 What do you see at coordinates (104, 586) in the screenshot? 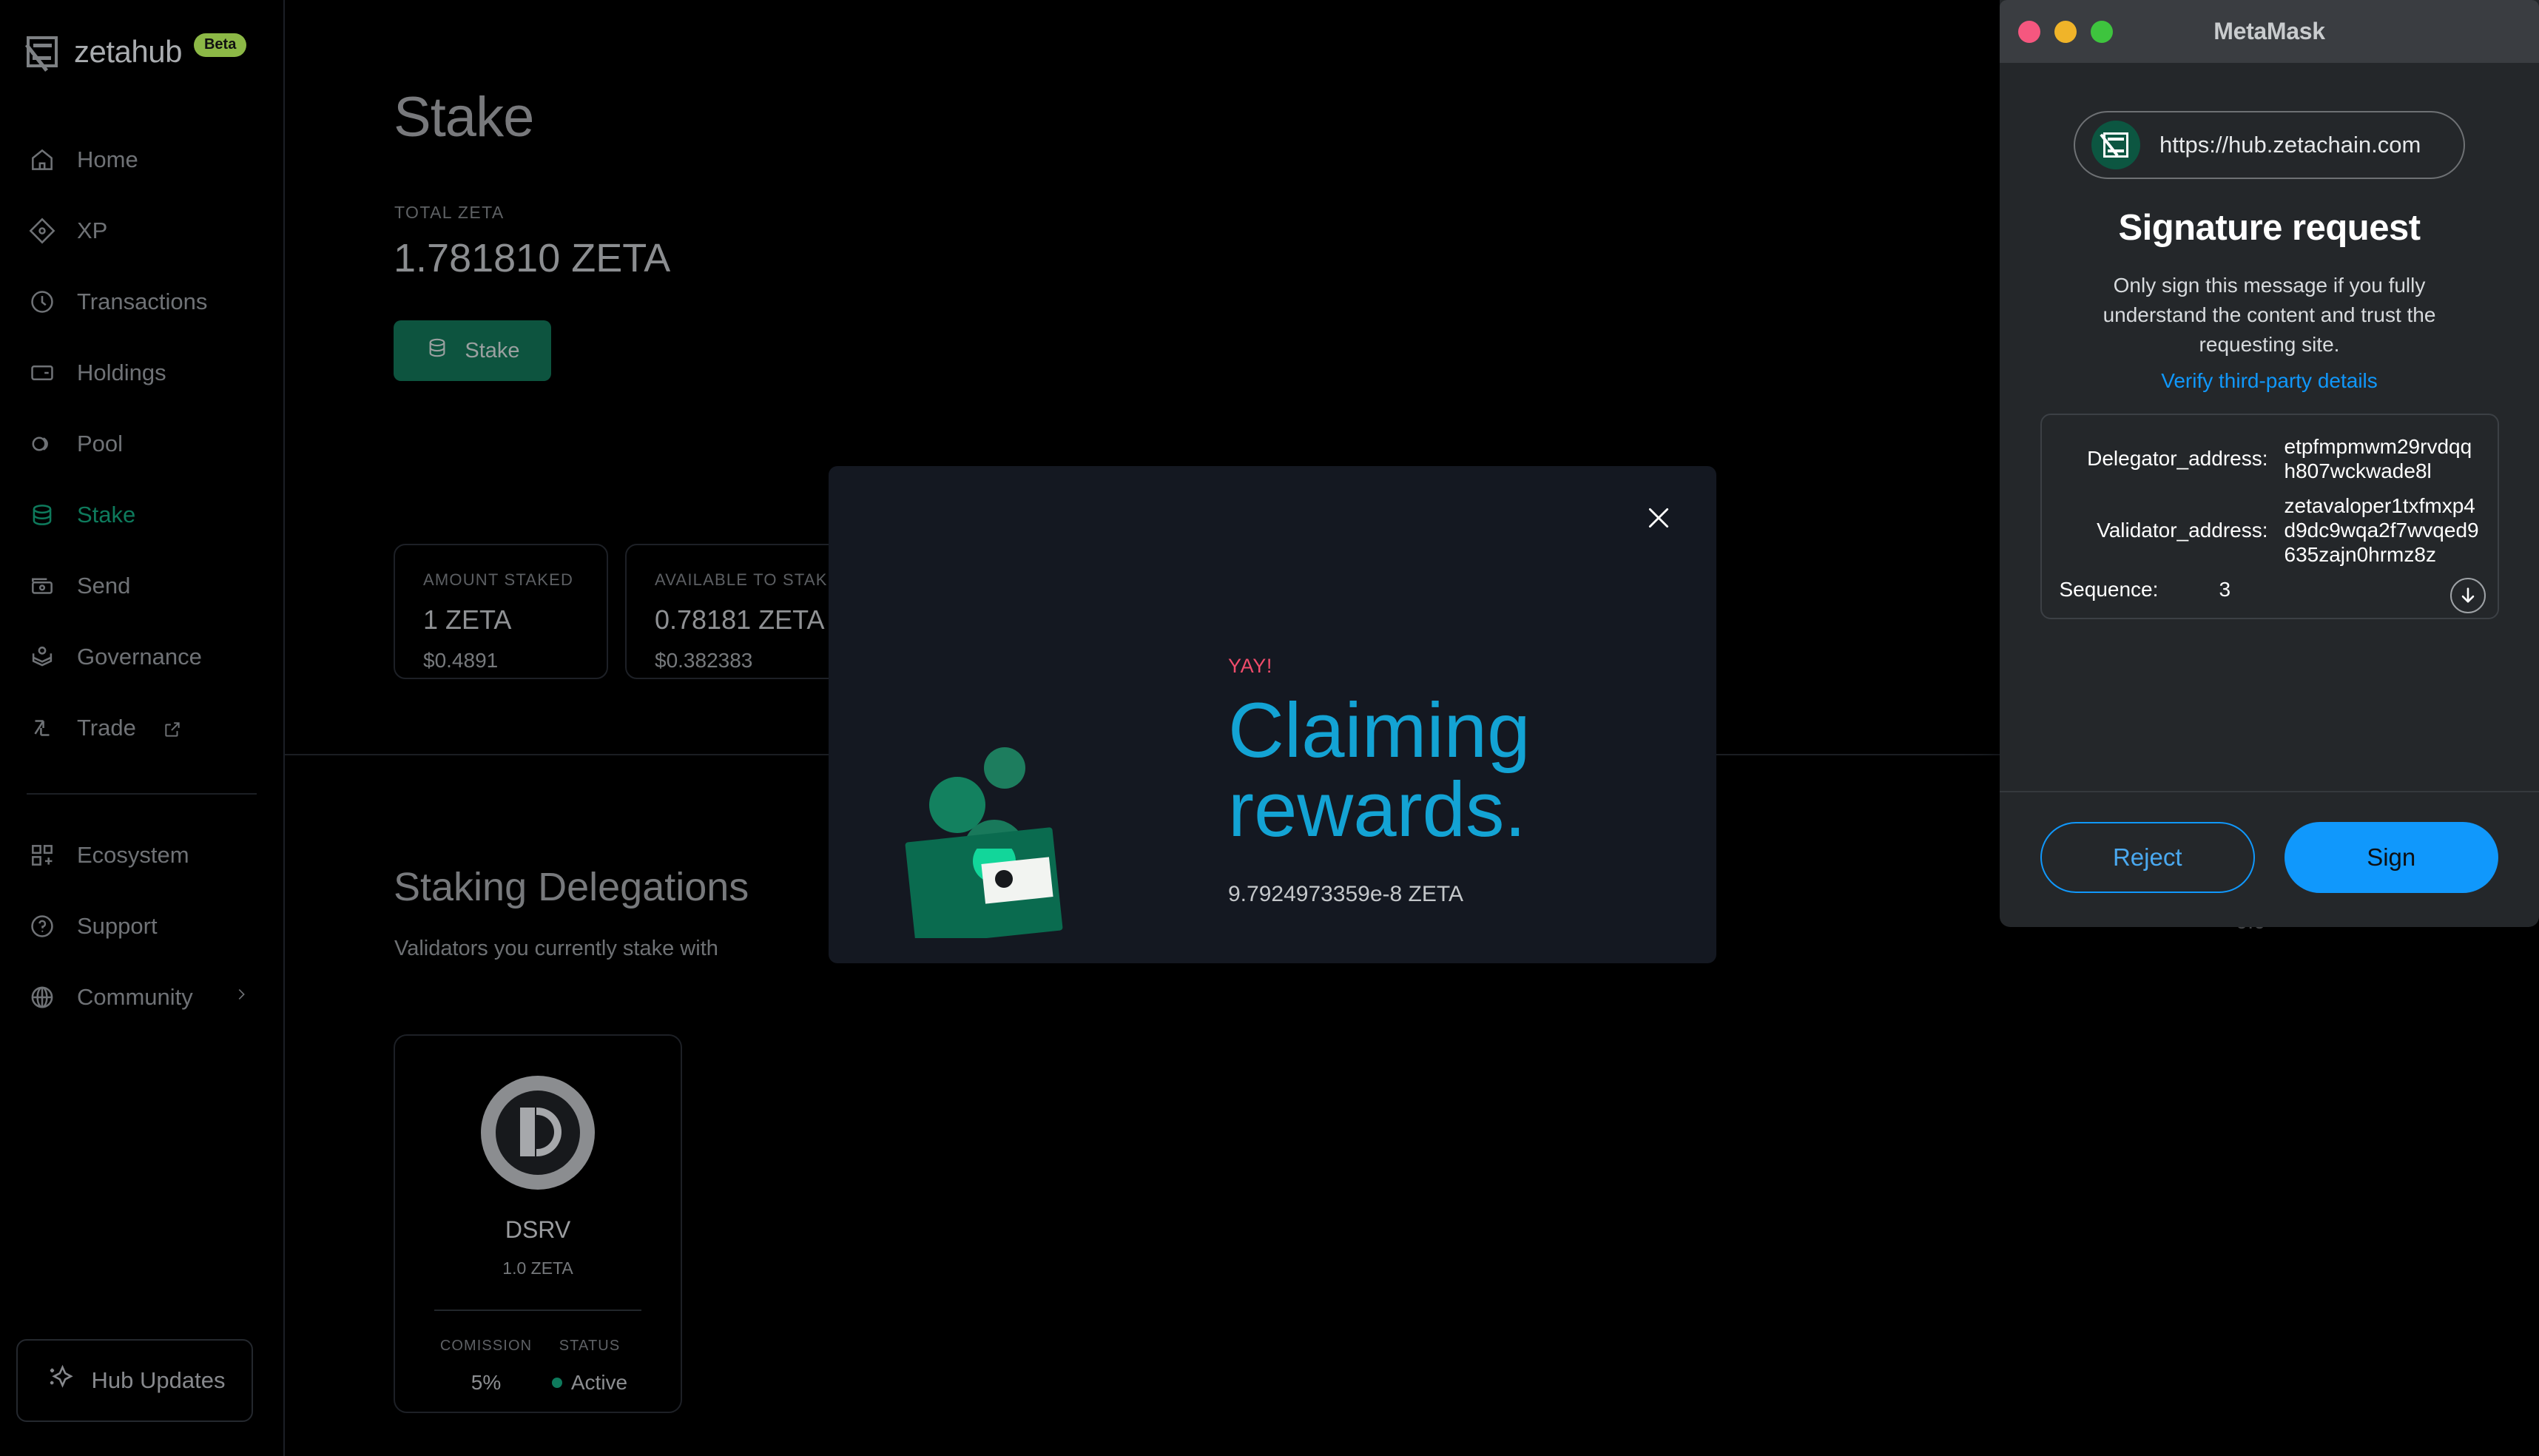
I see `sidebar-item-label: Send` at bounding box center [104, 586].